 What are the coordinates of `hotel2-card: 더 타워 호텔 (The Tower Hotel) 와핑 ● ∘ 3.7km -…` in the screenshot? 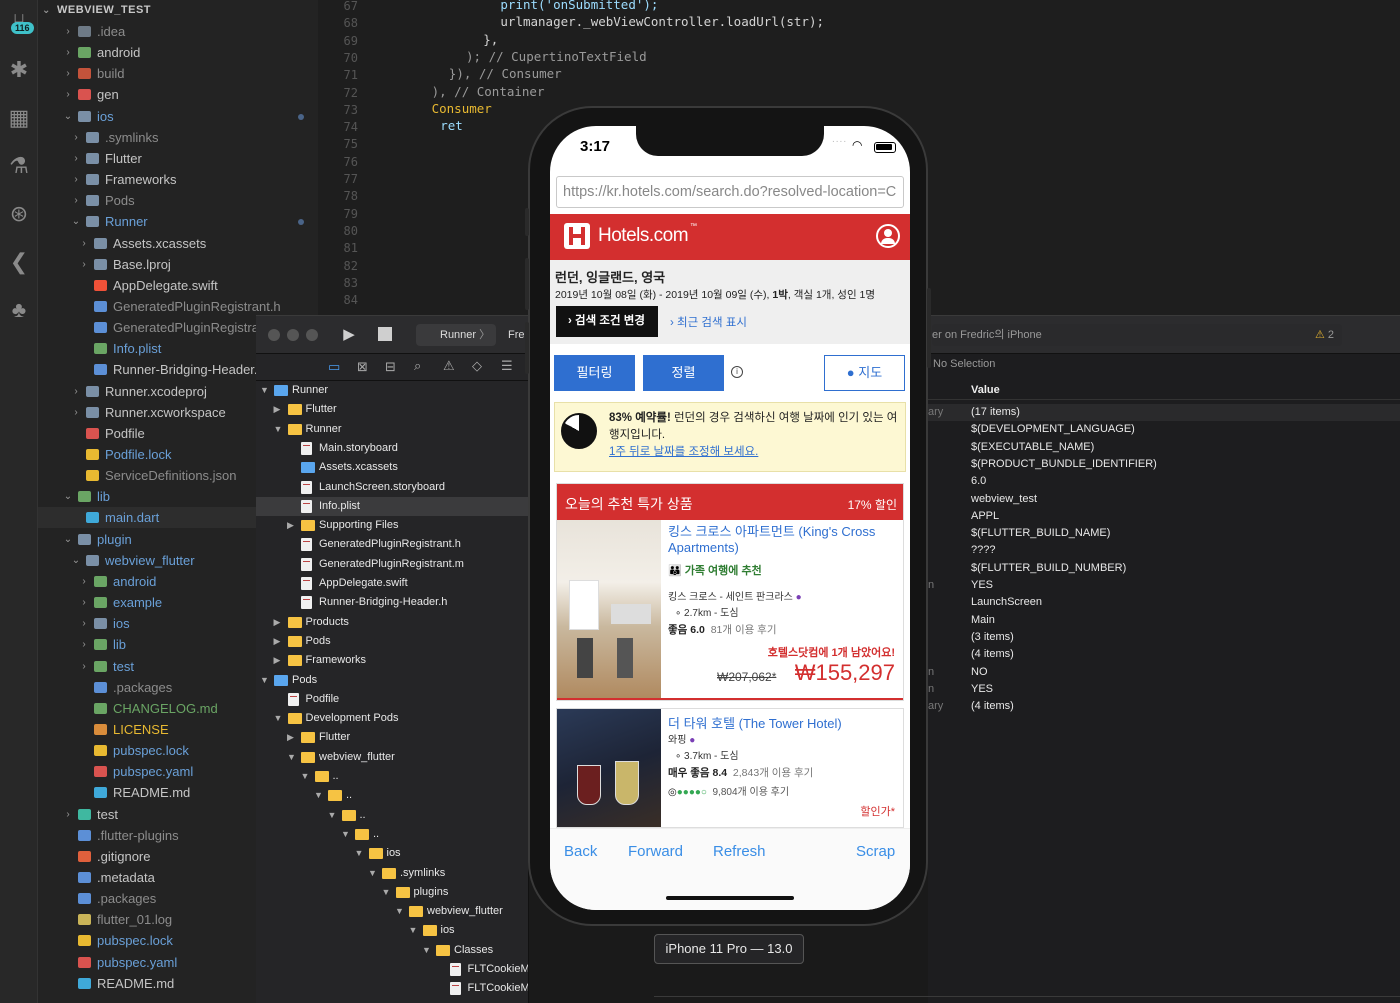 It's located at (730, 768).